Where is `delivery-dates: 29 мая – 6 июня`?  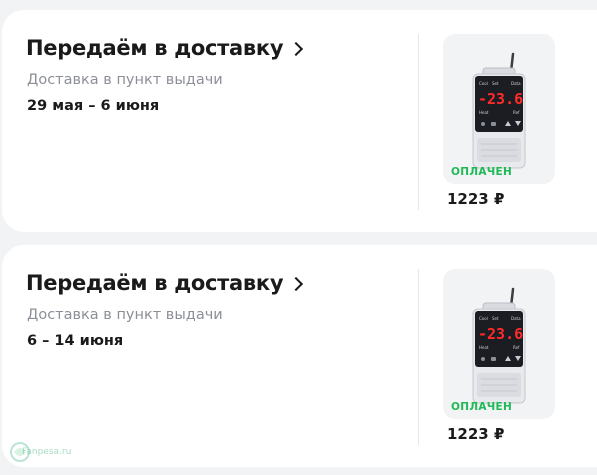 delivery-dates: 29 мая – 6 июня is located at coordinates (93, 106).